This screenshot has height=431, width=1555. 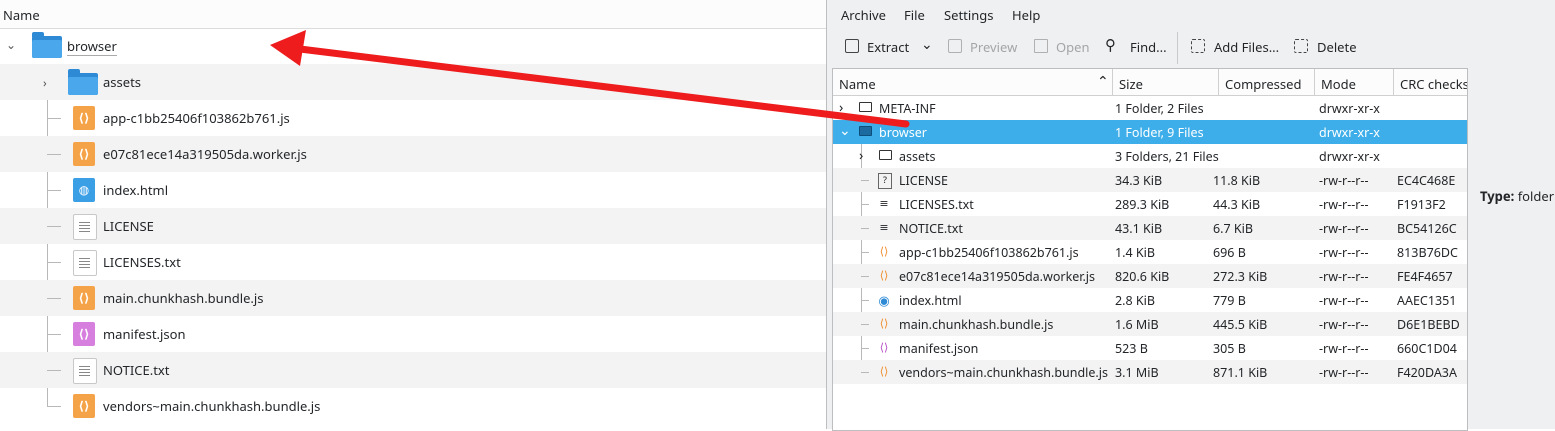 I want to click on arrow-shaft, so click(x=603, y=86).